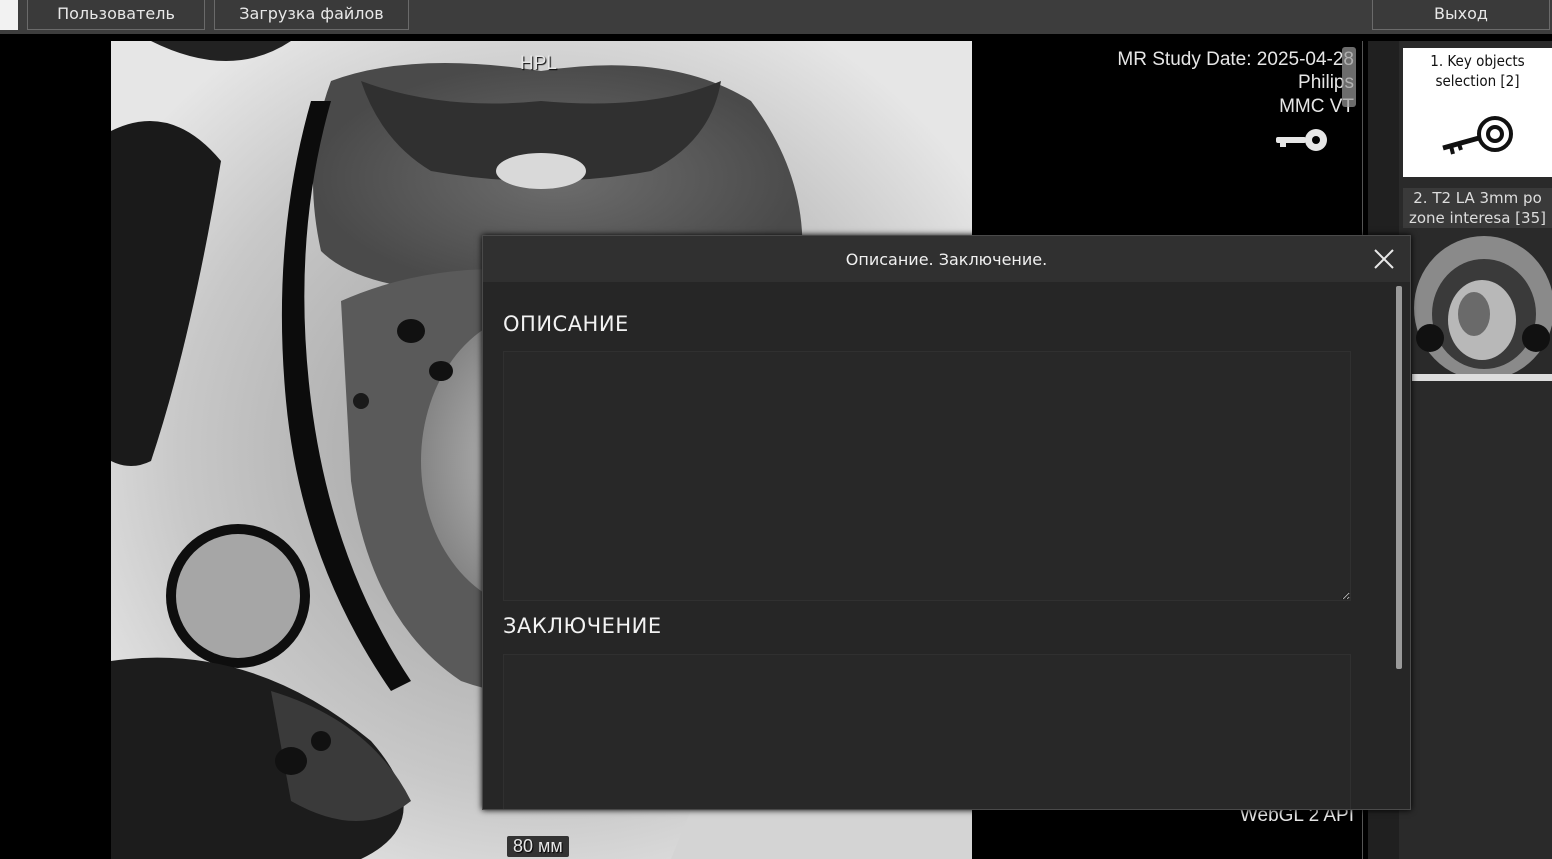 The width and height of the screenshot is (1552, 859). Describe the element at coordinates (116, 15) in the screenshot. I see `user-button: Пользователь` at that location.